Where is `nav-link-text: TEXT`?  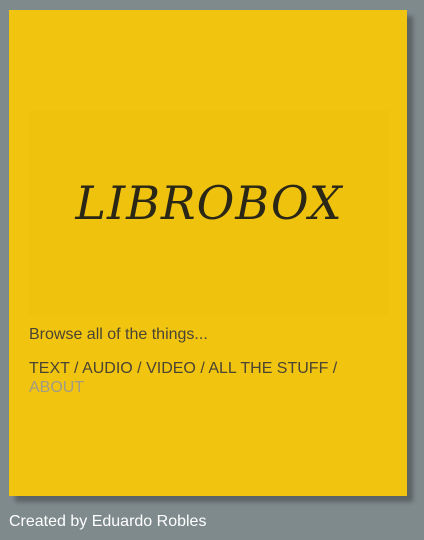 nav-link-text: TEXT is located at coordinates (49, 368).